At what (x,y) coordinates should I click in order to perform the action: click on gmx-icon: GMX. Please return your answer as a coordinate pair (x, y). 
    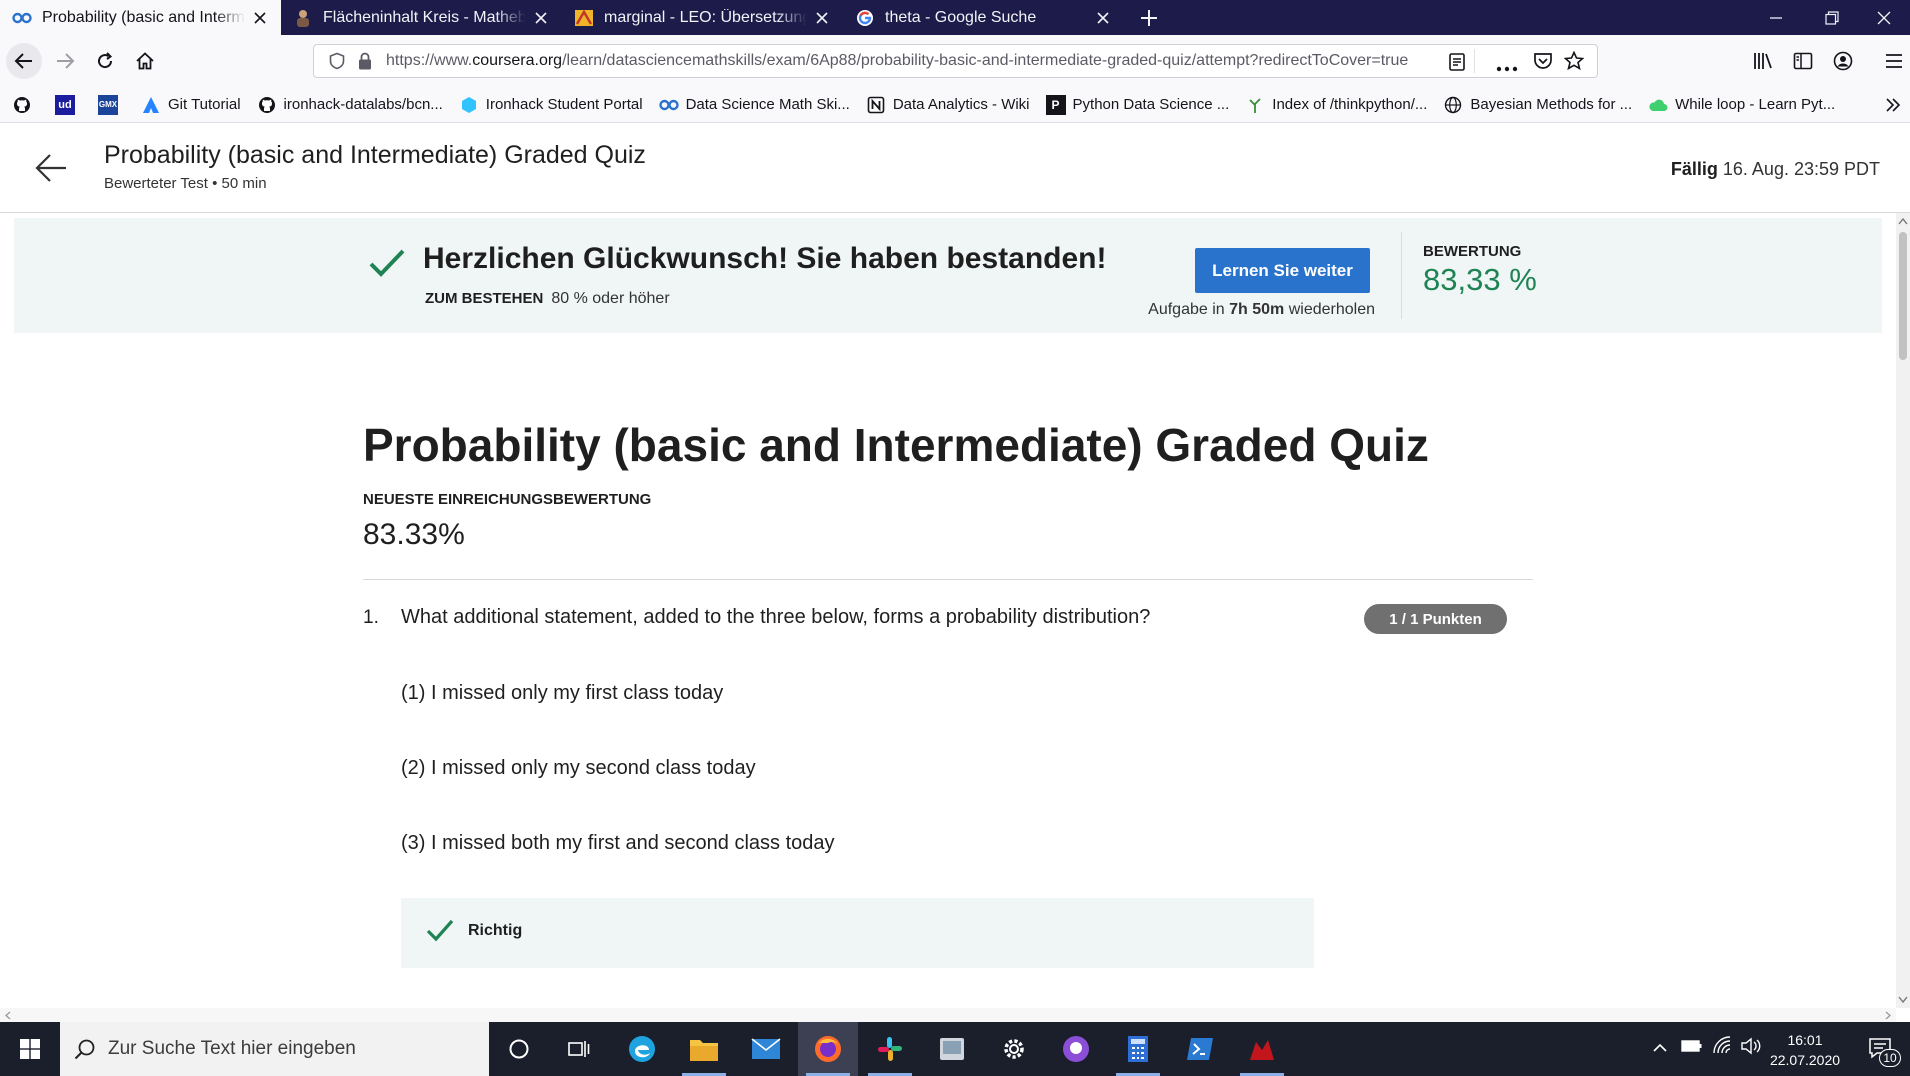
    Looking at the image, I should click on (108, 104).